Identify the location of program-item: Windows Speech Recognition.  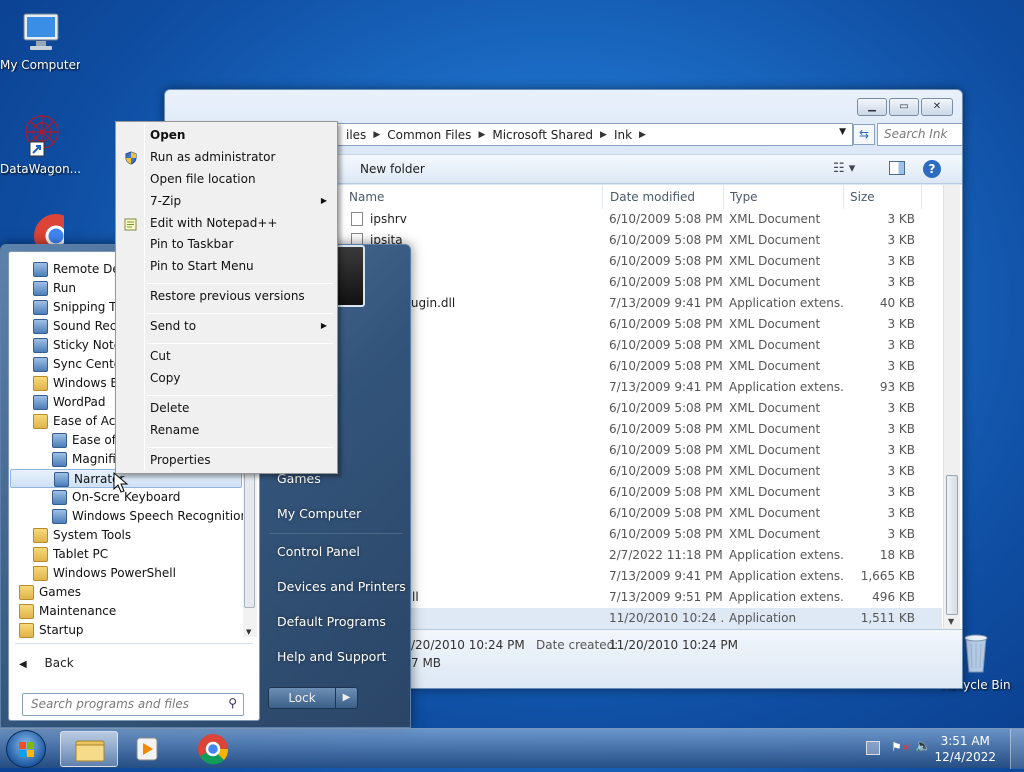
(128, 516).